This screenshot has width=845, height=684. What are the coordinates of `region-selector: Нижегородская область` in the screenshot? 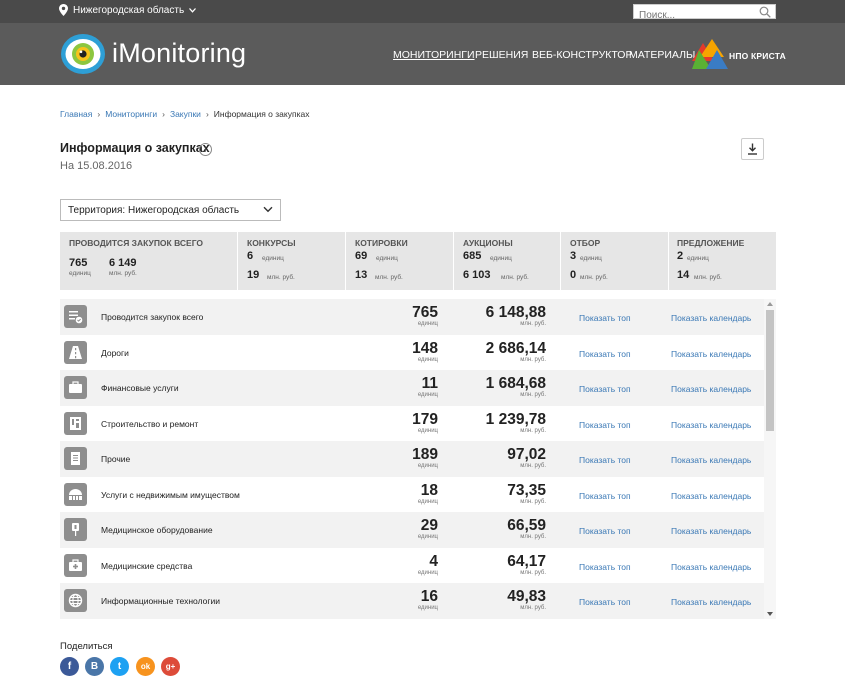 It's located at (128, 10).